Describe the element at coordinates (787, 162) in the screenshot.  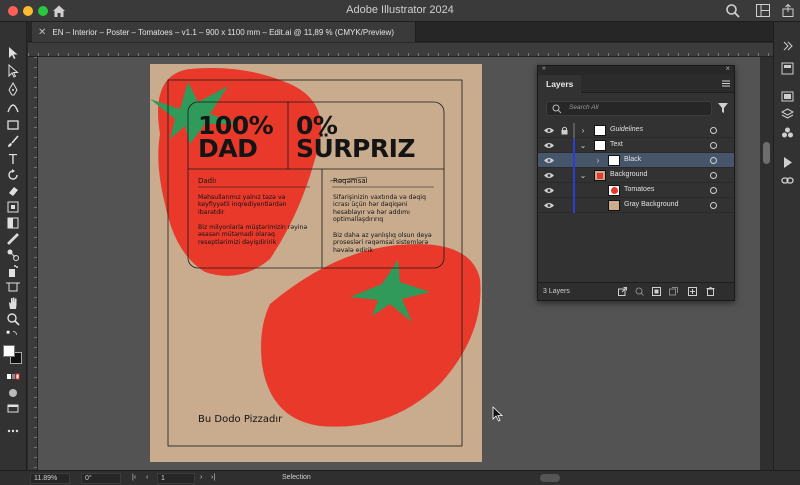
I see `actions-panel-icon` at that location.